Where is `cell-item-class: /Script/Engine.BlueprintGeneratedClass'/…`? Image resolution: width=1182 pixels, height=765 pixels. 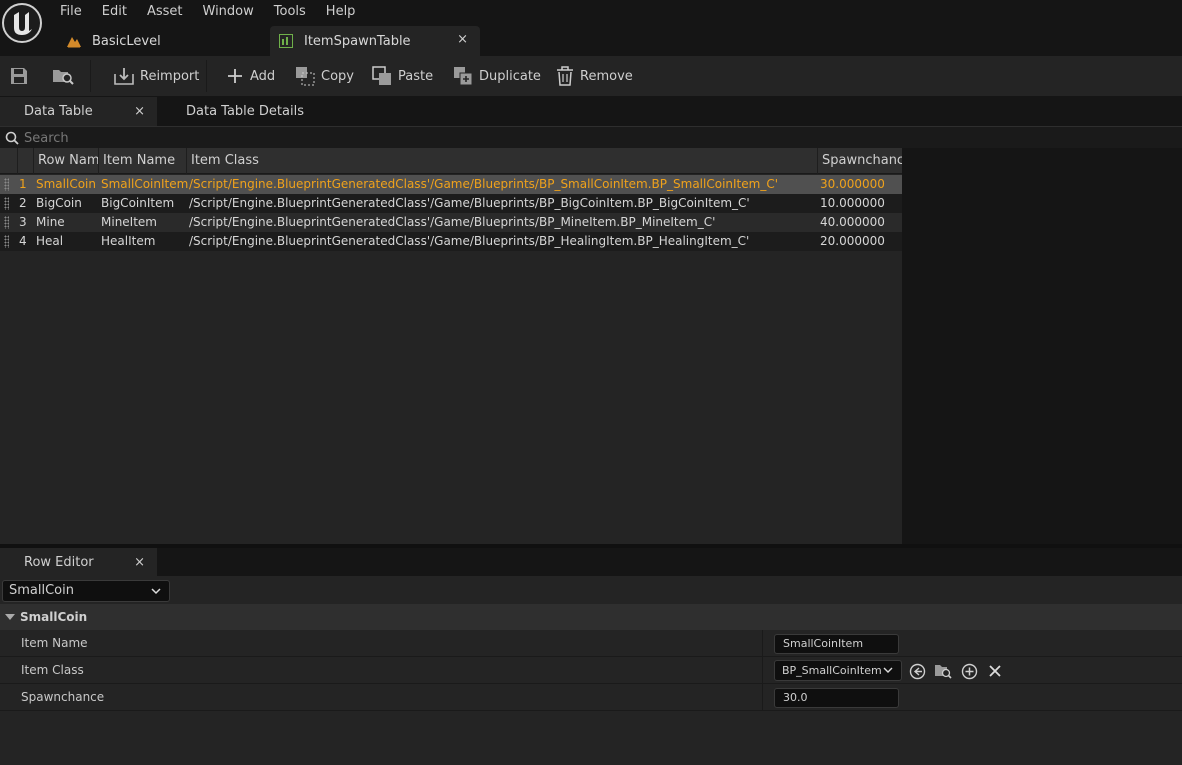 cell-item-class: /Script/Engine.BlueprintGeneratedClass'/… is located at coordinates (452, 222).